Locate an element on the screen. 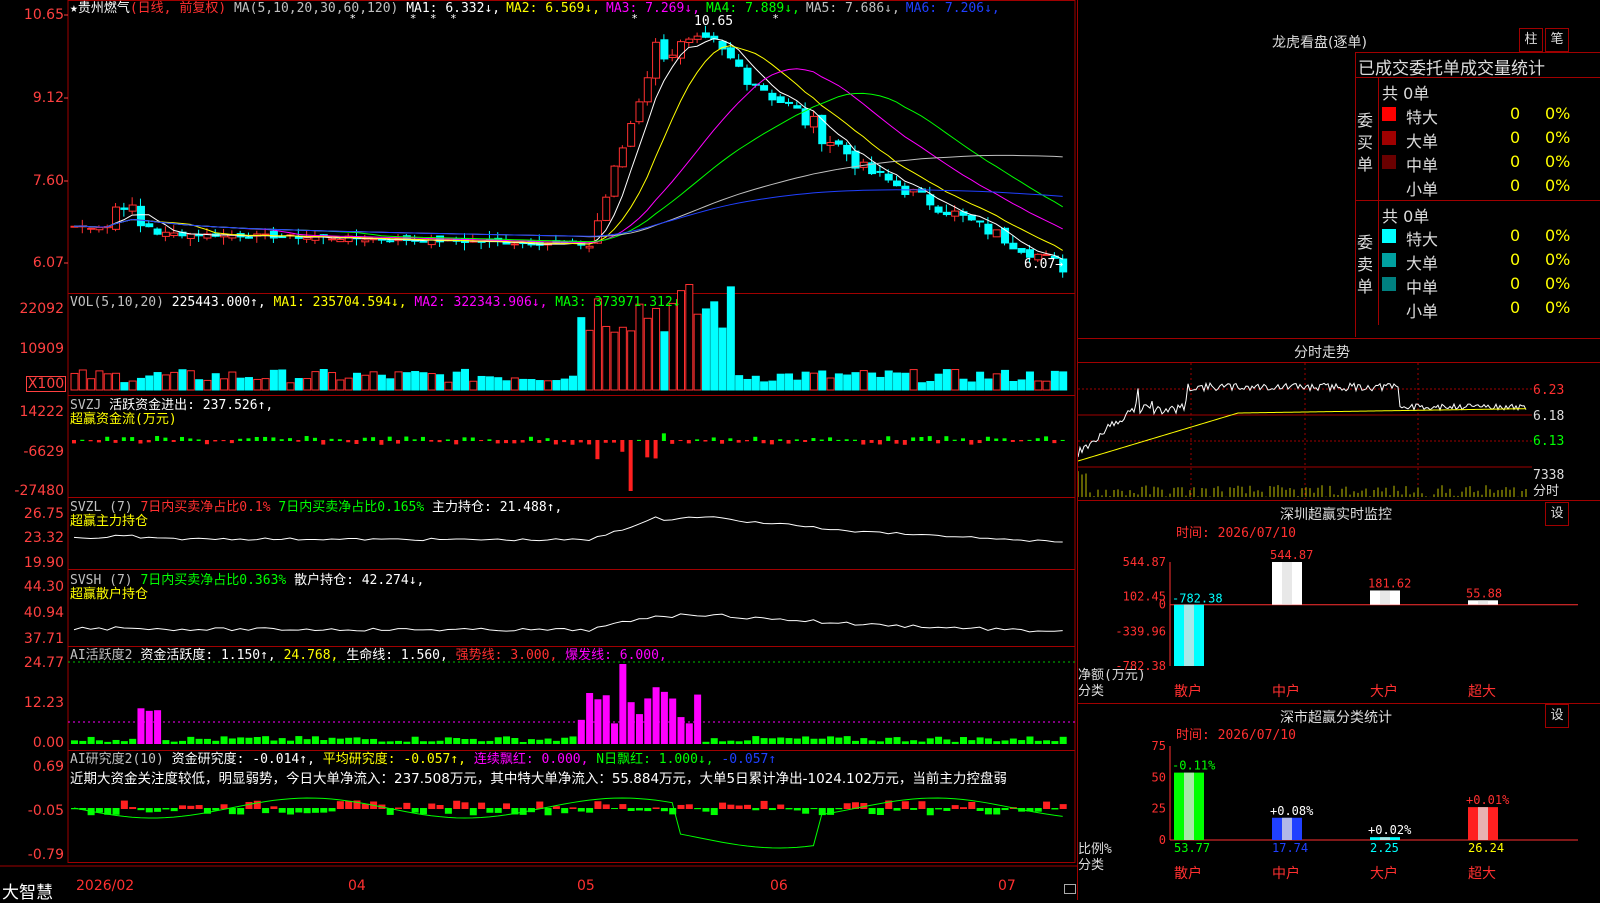 The image size is (1600, 903). brand-label: 大智慧 is located at coordinates (27, 890).